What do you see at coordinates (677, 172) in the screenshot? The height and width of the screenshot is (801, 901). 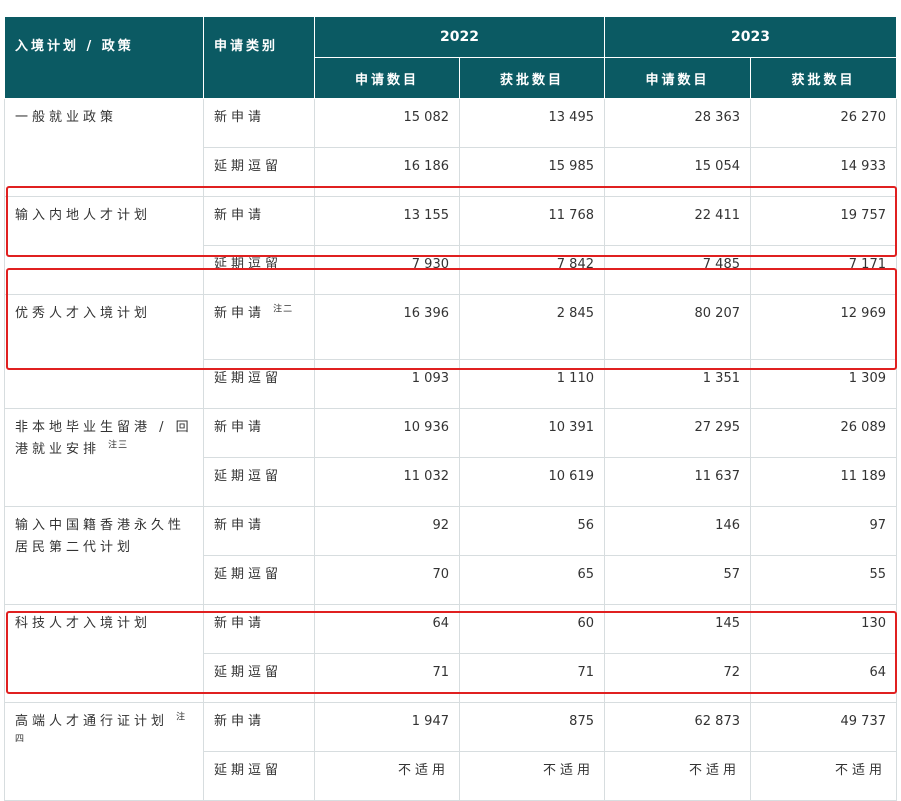 I see `value-cell: 15 054` at bounding box center [677, 172].